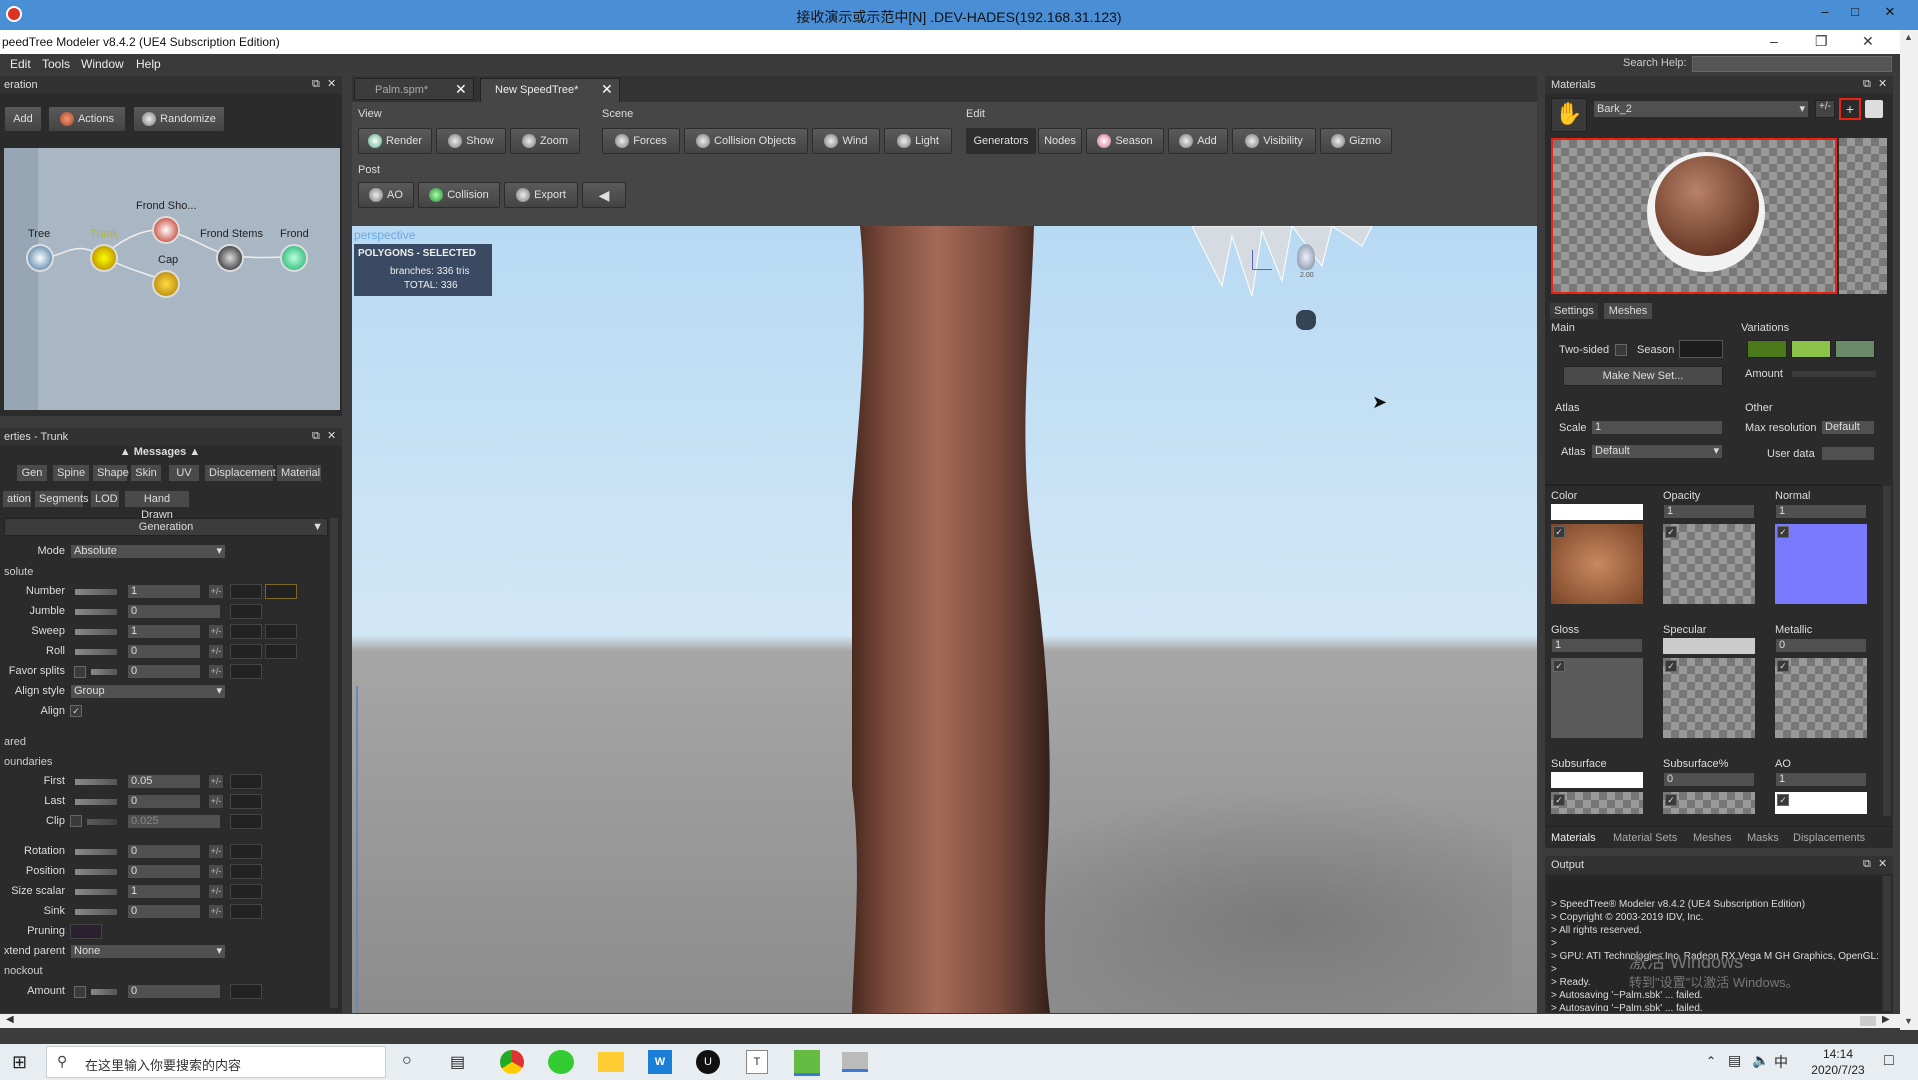 This screenshot has height=1080, width=1918. I want to click on speedtree-icon, so click(807, 1063).